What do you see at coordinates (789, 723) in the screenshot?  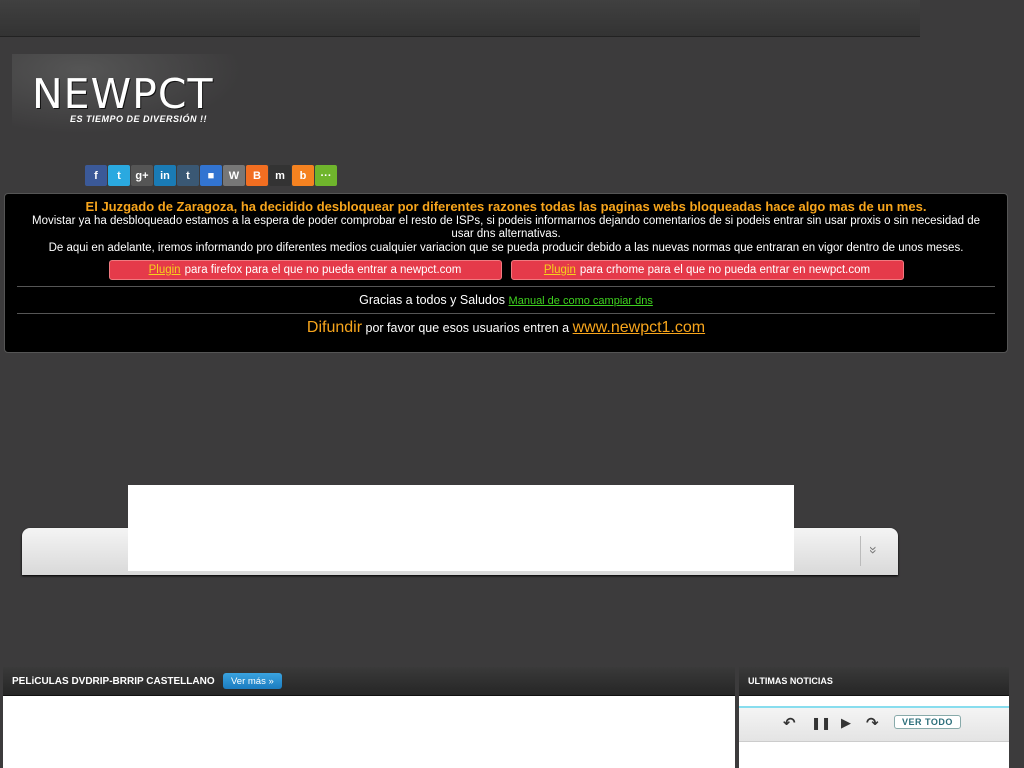 I see `prev-icon: ↶` at bounding box center [789, 723].